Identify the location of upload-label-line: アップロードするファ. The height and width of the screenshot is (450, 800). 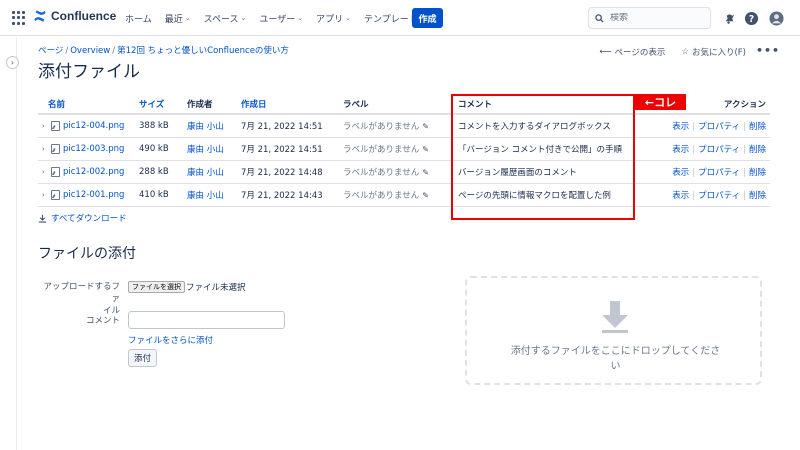
(81, 293).